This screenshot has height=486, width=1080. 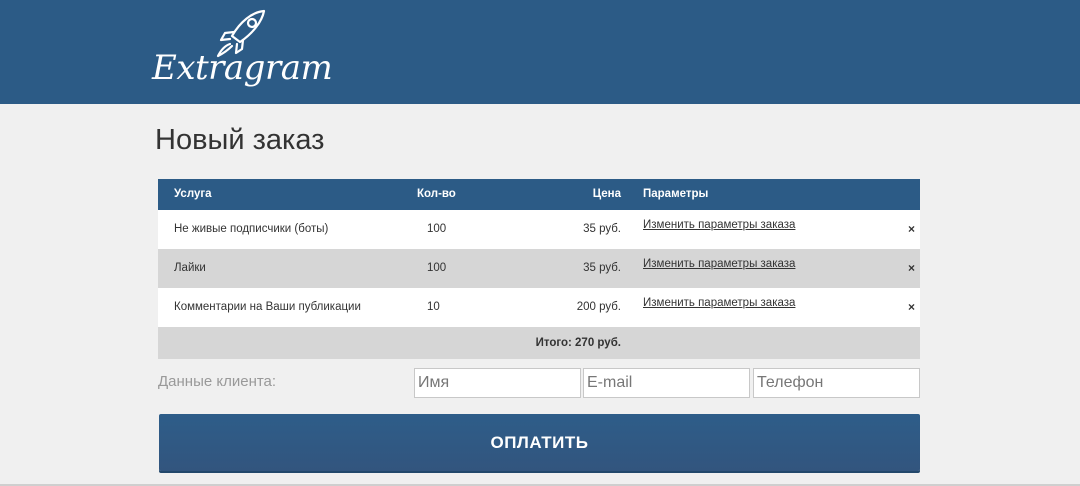 I want to click on price: 200 руб., so click(x=598, y=307).